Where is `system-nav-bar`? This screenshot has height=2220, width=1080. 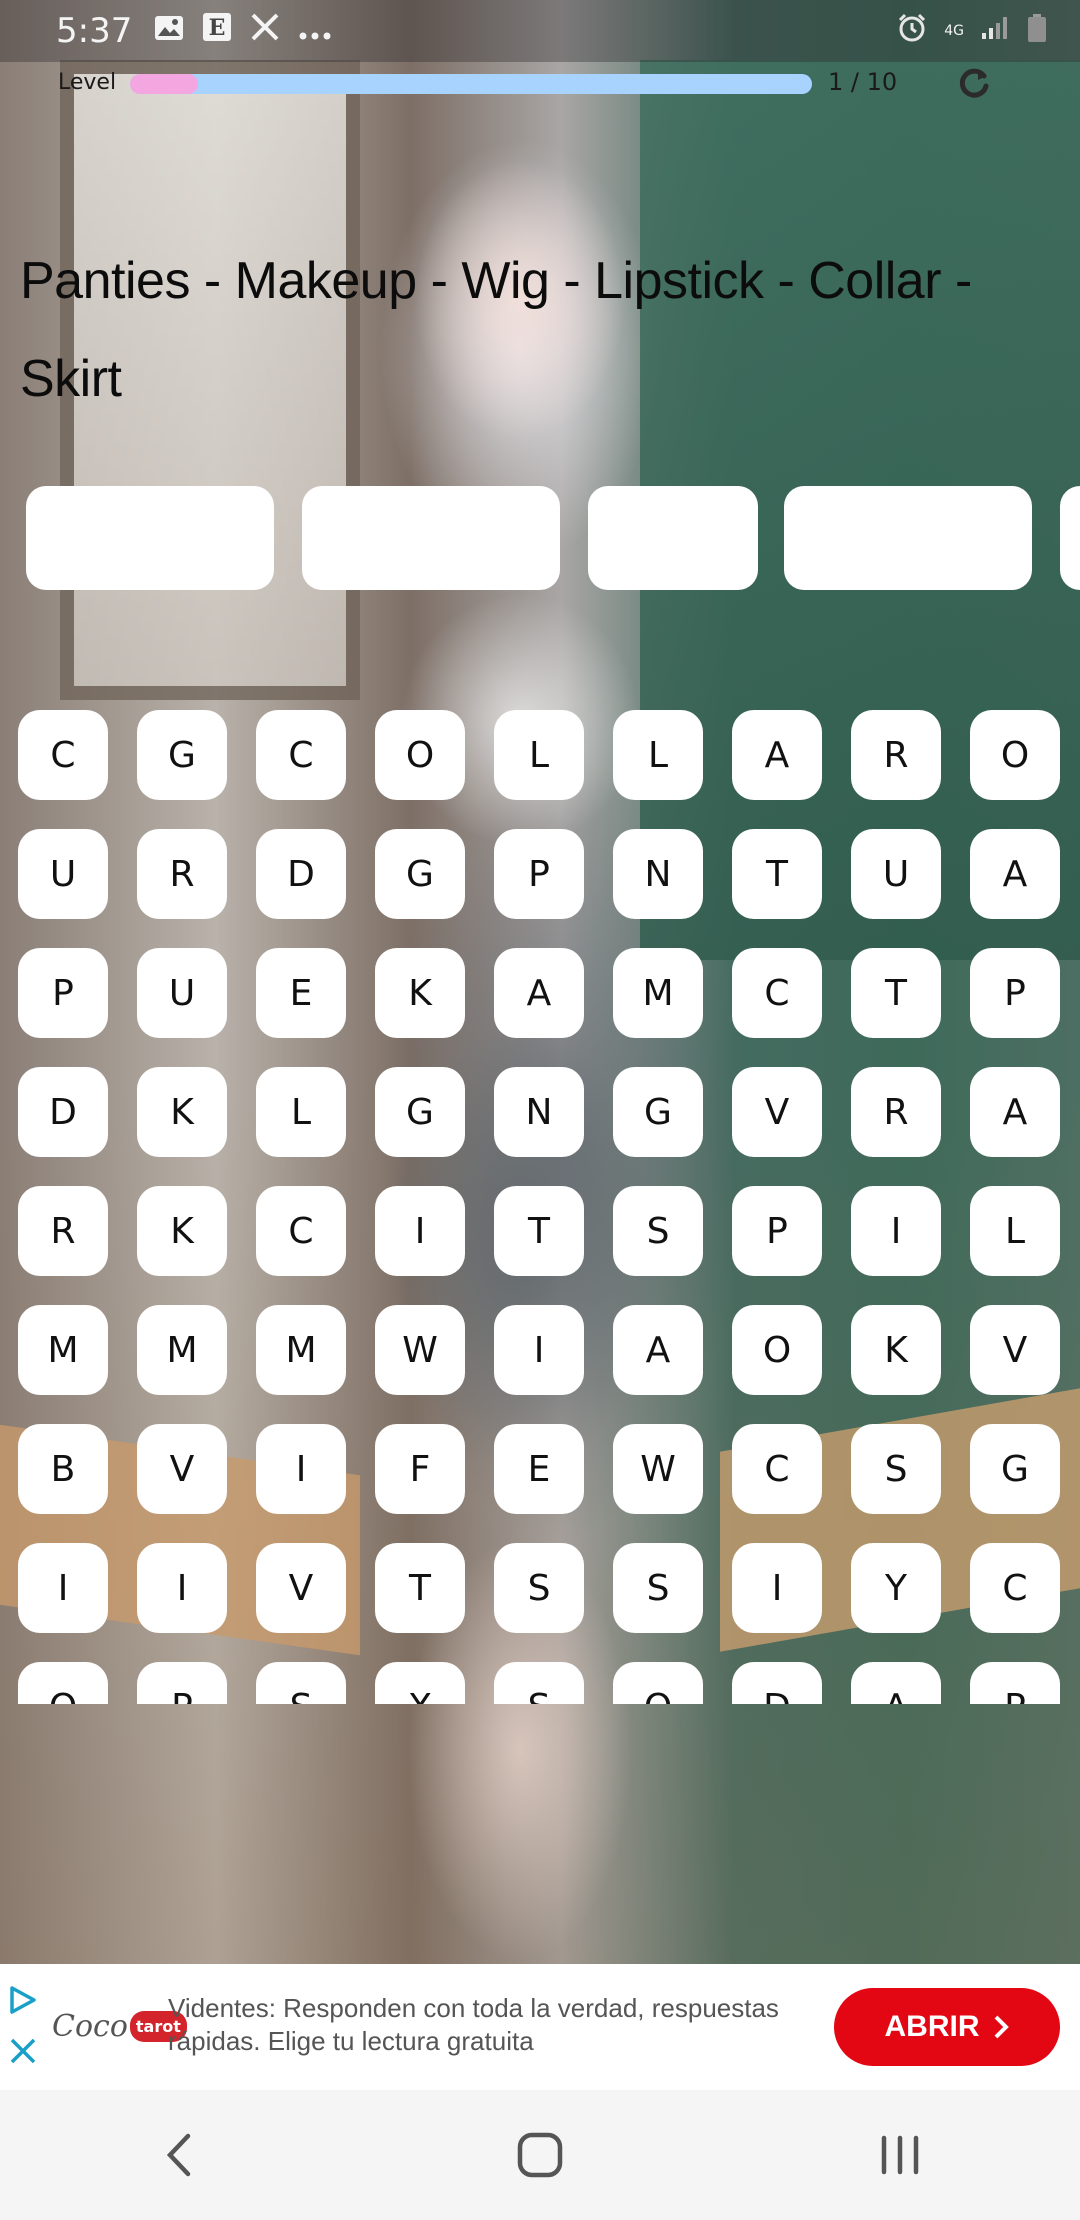
system-nav-bar is located at coordinates (540, 2155).